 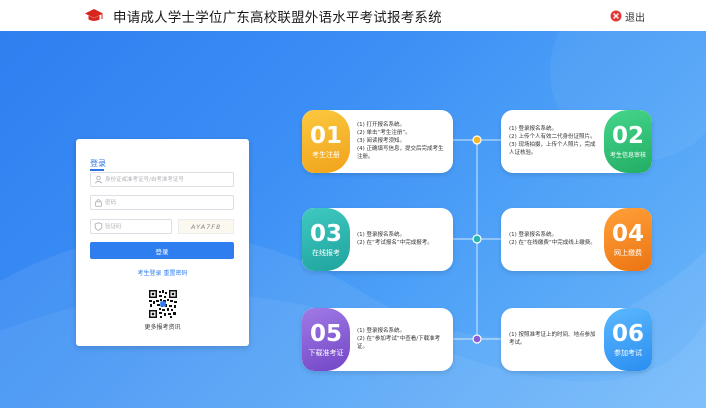 I want to click on instruction-item: (2) 在“在线缴费”中完成线上缴费。, so click(x=552, y=242).